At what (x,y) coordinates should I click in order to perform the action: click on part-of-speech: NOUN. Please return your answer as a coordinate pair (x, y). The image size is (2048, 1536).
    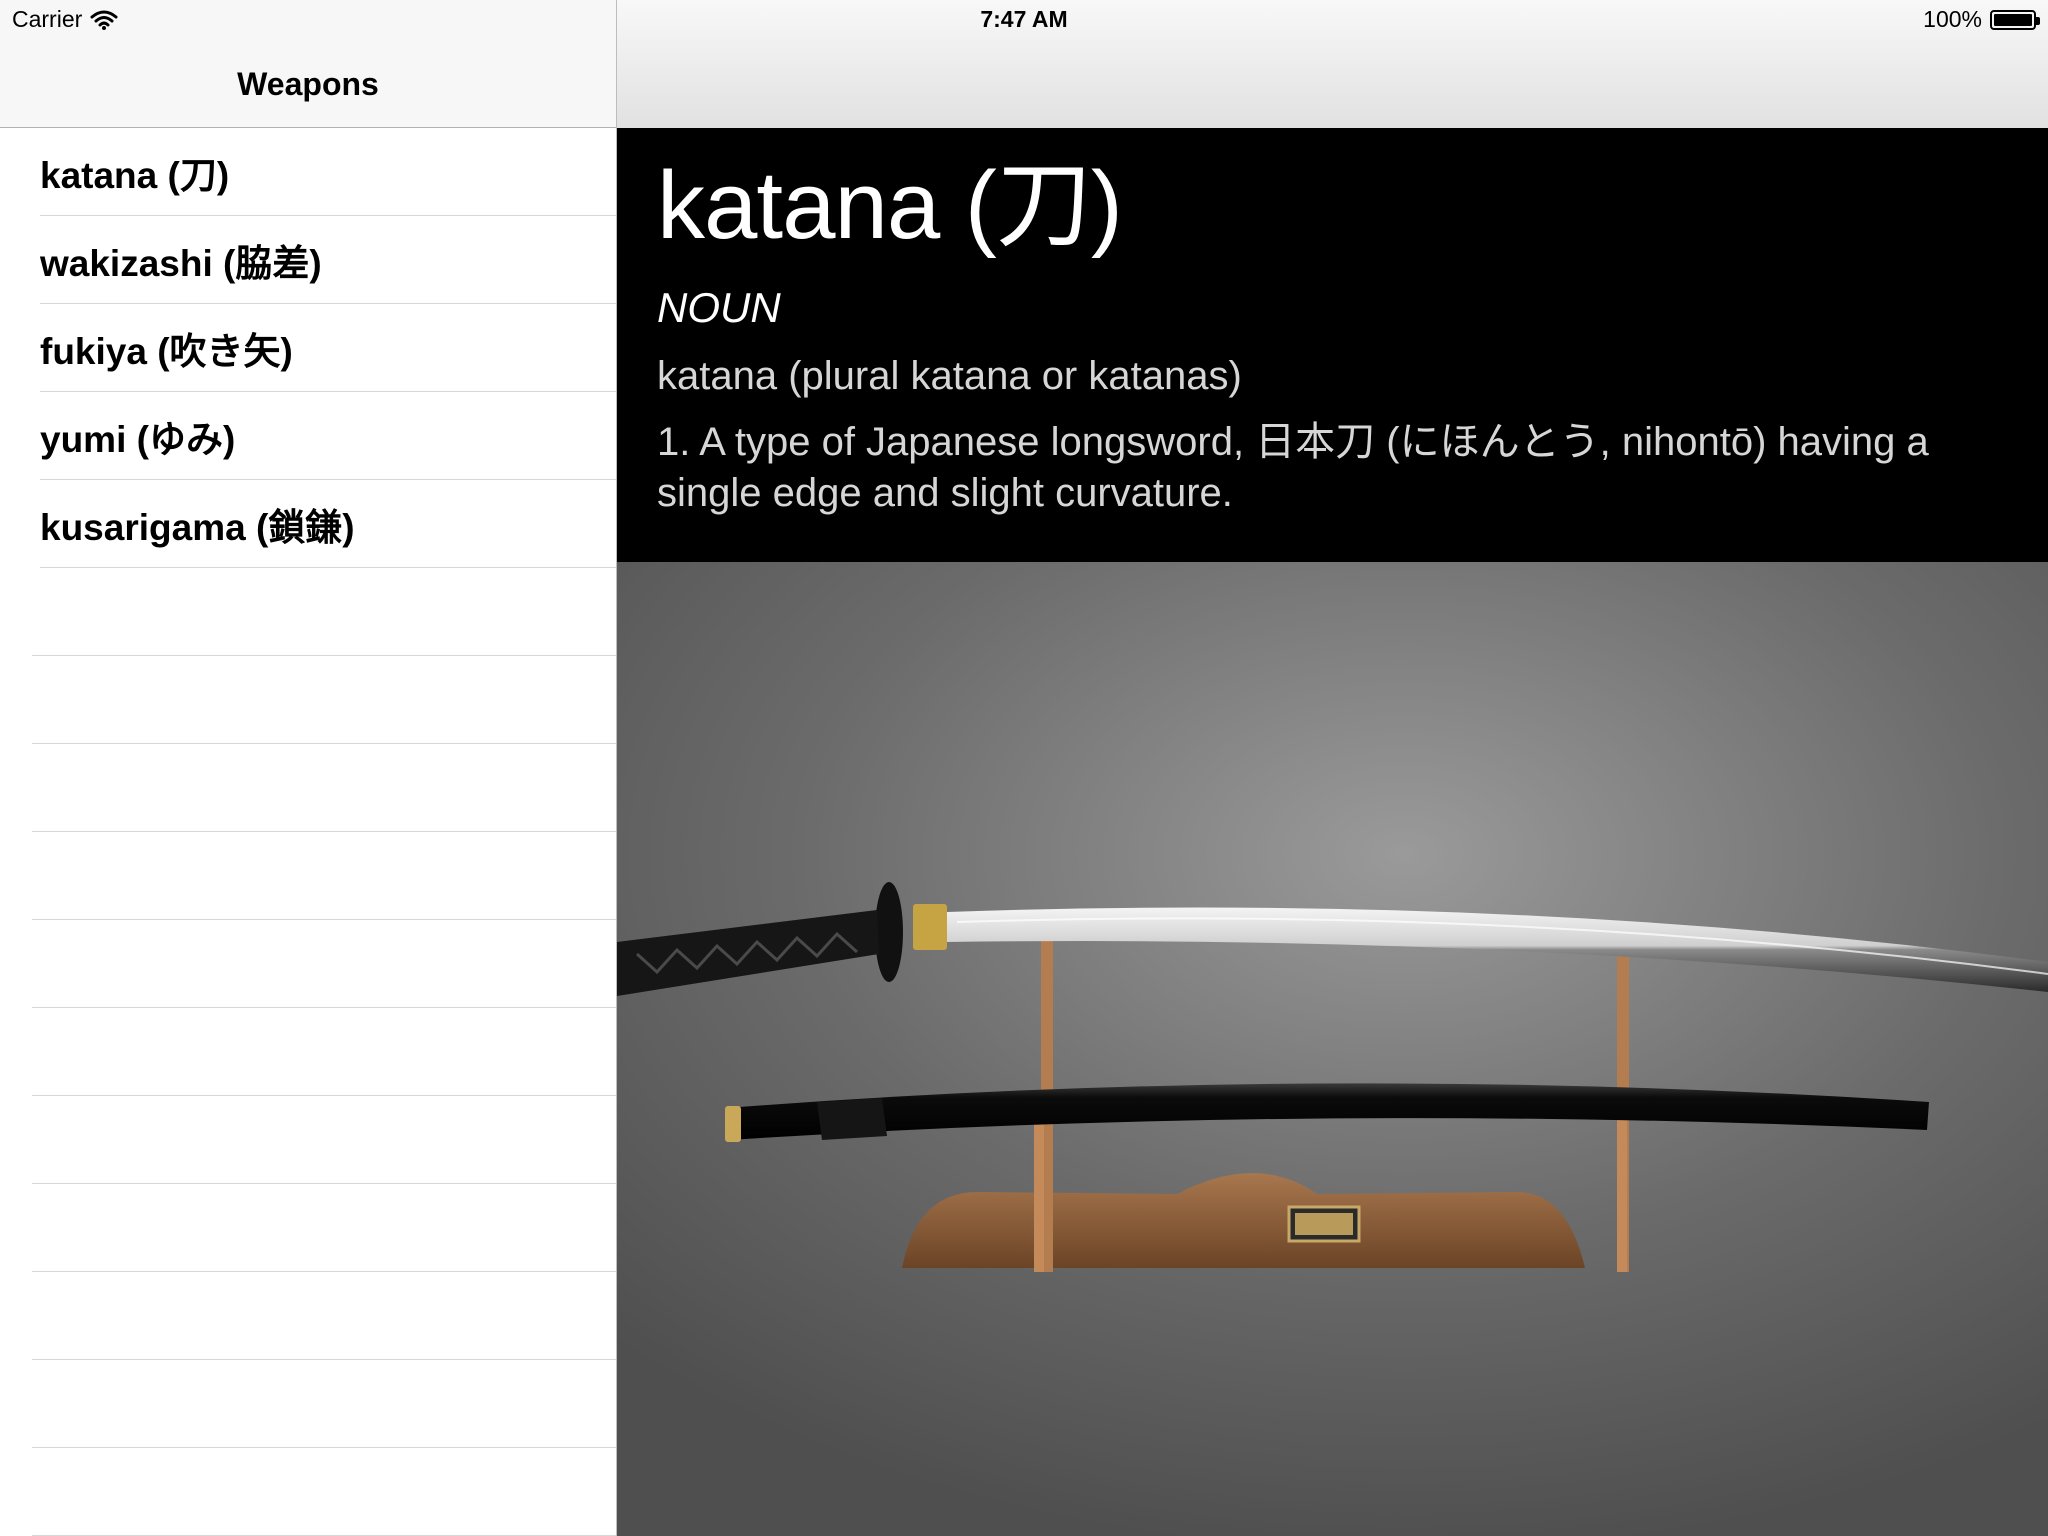
    Looking at the image, I should click on (719, 307).